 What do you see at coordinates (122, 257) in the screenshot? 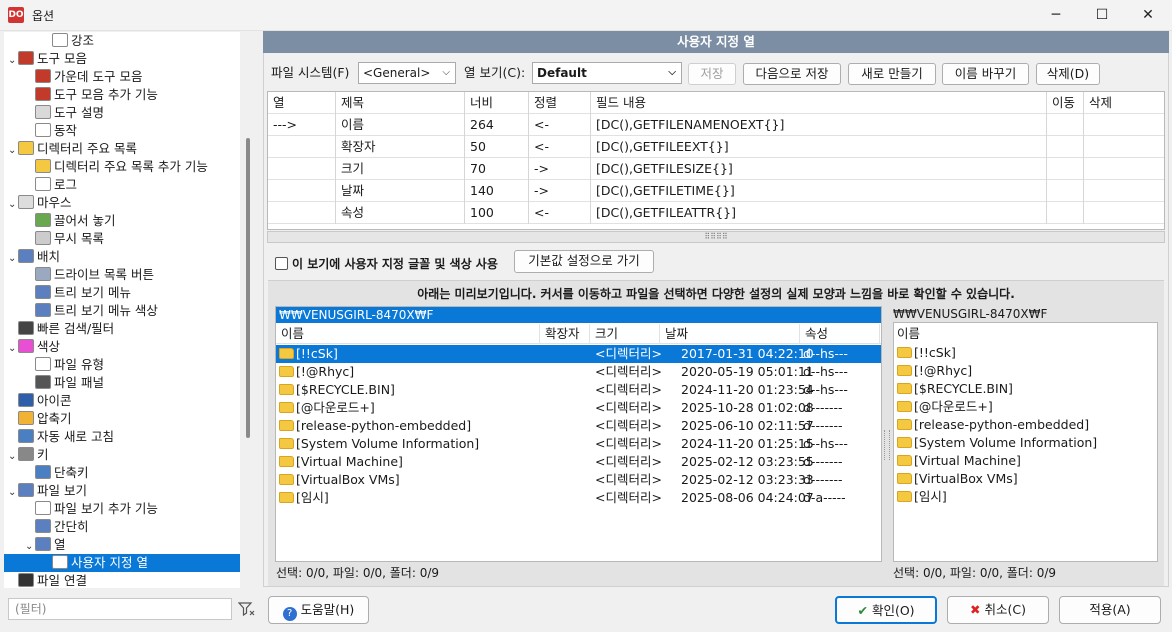
I see `tree-item: ⌄ 배치` at bounding box center [122, 257].